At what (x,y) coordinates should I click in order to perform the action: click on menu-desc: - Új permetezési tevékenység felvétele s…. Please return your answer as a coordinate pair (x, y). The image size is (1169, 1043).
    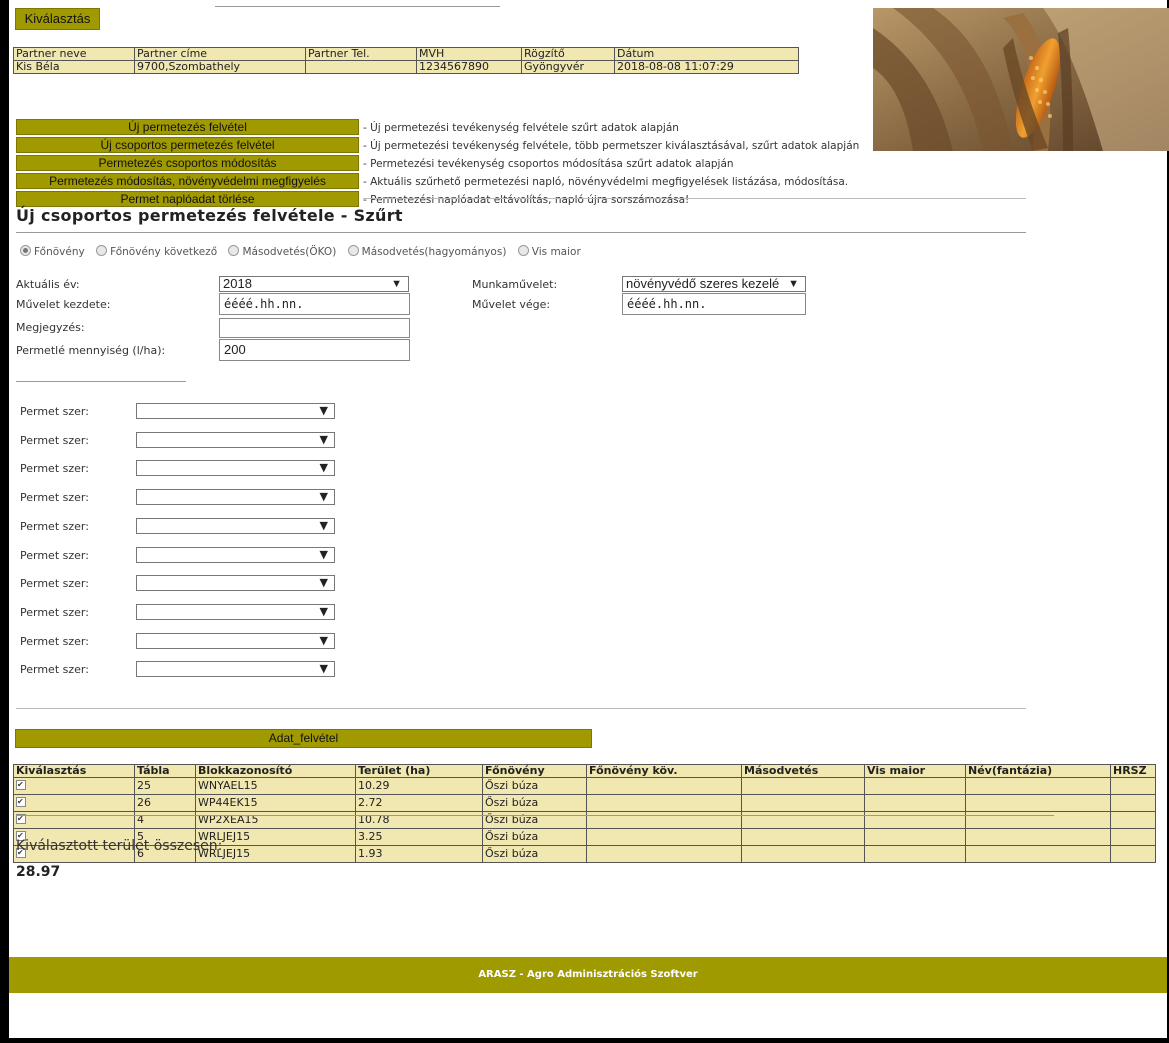
    Looking at the image, I should click on (521, 128).